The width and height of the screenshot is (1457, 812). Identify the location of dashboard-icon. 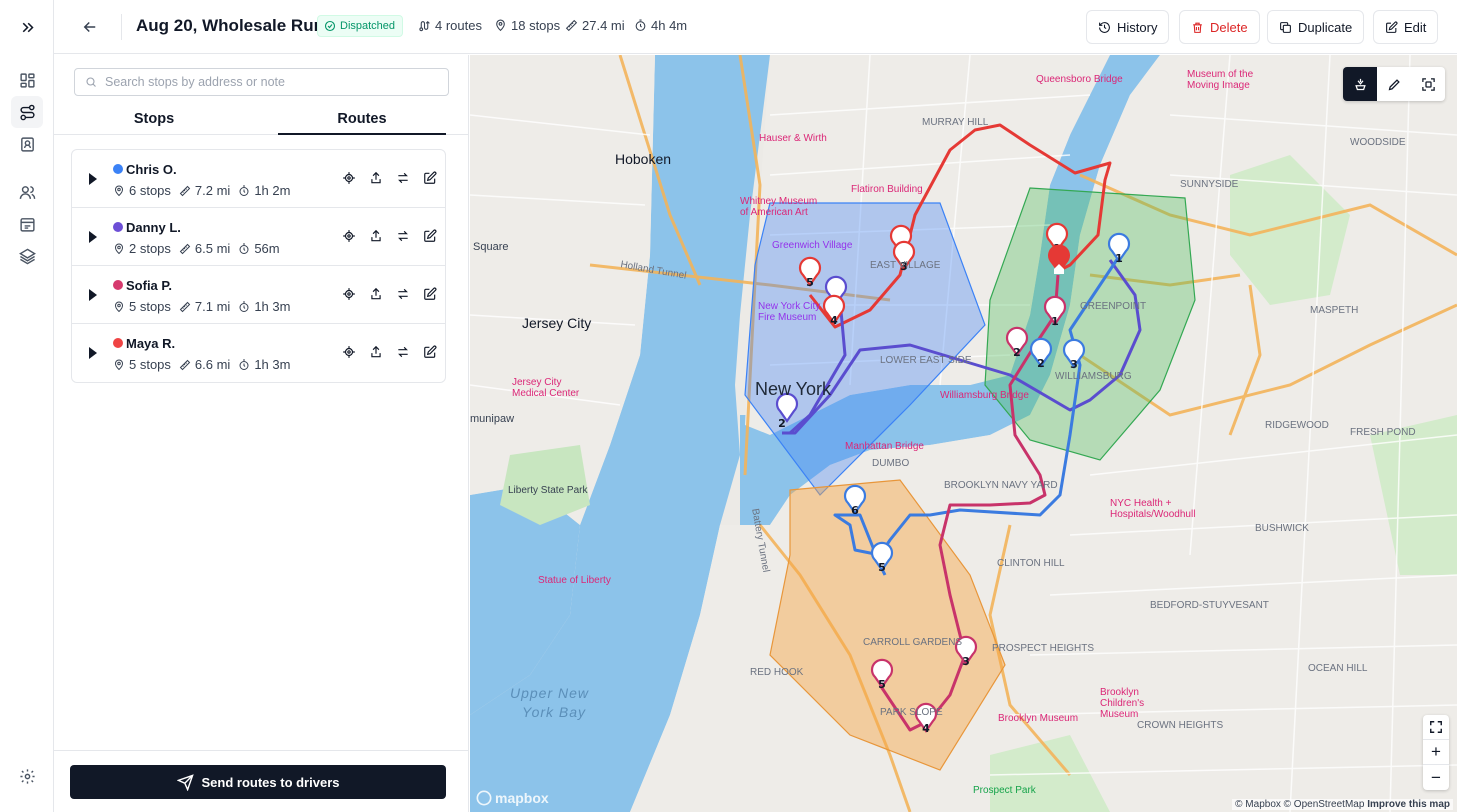
(27, 80).